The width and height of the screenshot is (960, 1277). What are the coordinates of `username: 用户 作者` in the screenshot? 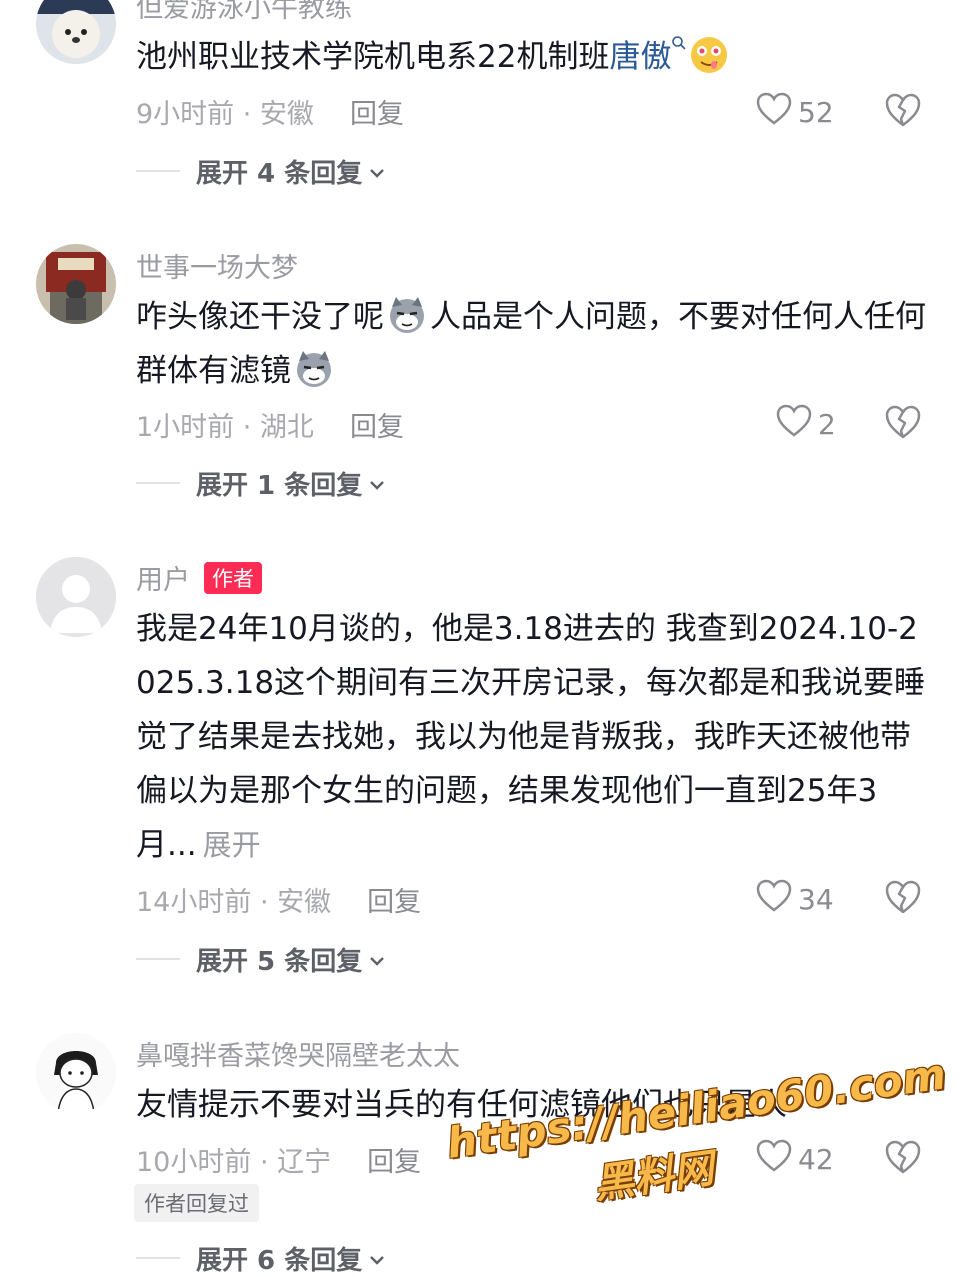 It's located at (199, 577).